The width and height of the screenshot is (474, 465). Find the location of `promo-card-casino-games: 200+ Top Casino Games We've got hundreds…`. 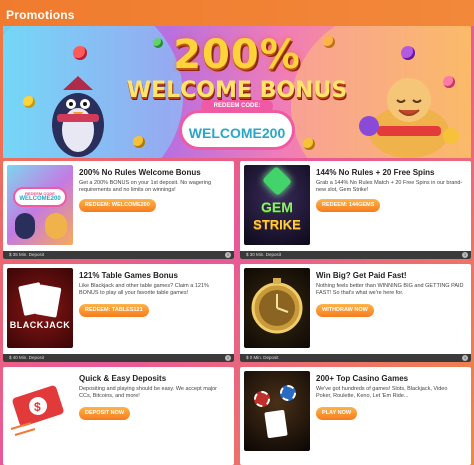

promo-card-casino-games: 200+ Top Casino Games We've got hundreds… is located at coordinates (355, 416).